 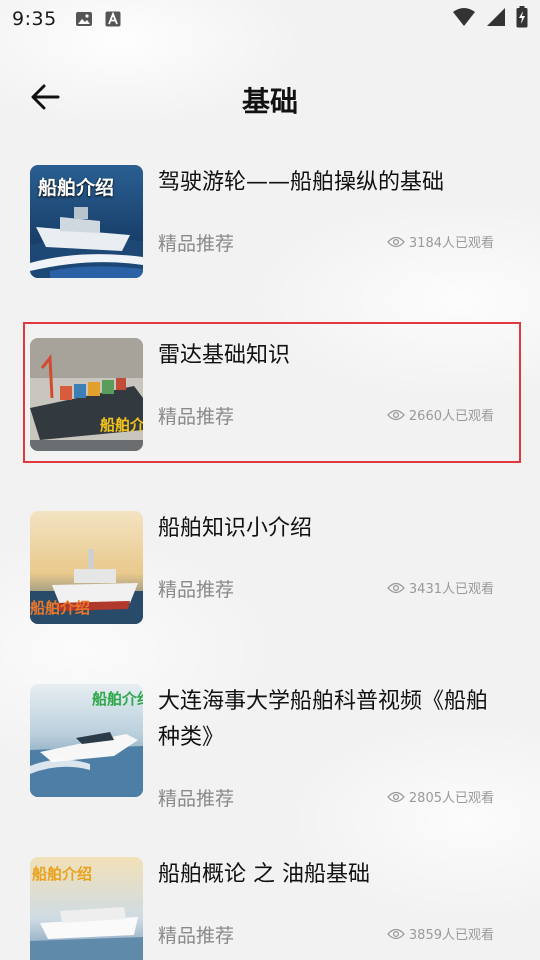 I want to click on page-title: 基础, so click(x=269, y=101).